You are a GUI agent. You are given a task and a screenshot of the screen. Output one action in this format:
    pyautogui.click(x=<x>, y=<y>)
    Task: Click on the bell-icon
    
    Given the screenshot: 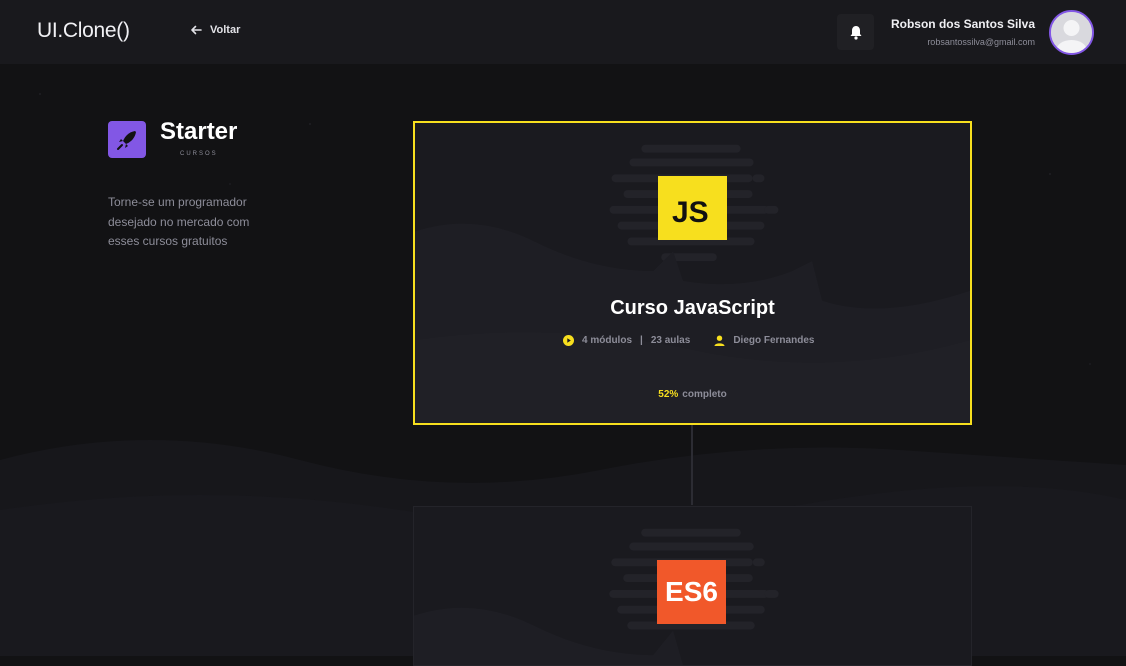 What is the action you would take?
    pyautogui.click(x=855, y=32)
    